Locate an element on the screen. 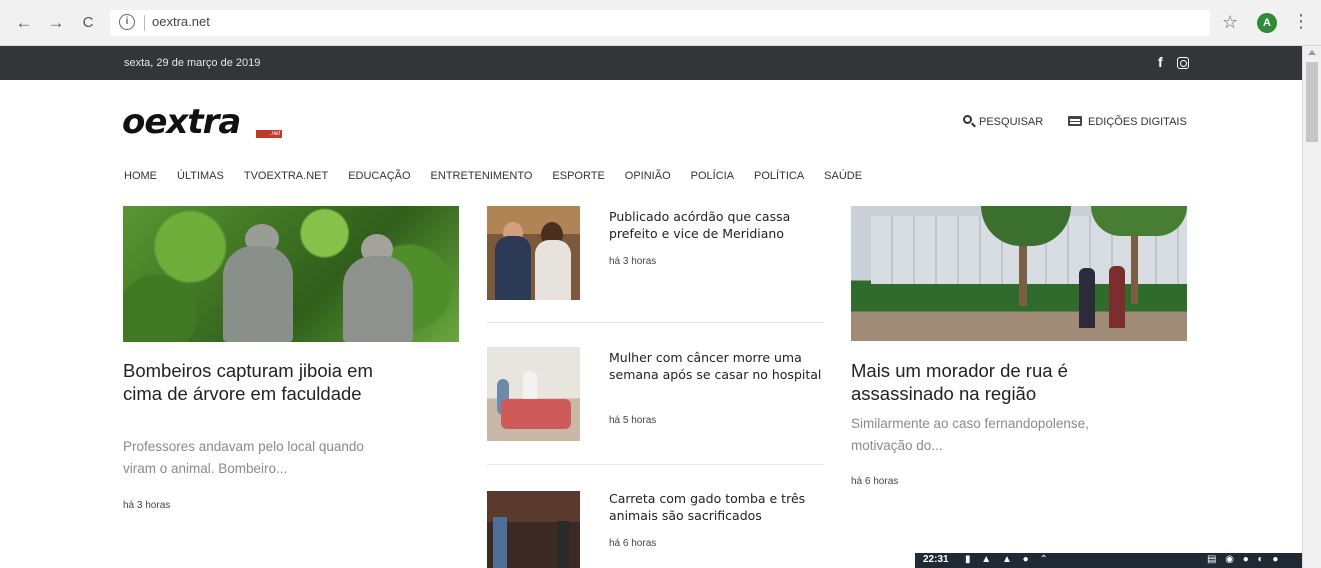 This screenshot has width=1321, height=568. browser-toolbar: ← → C i oextra.net ☆ A ⋮ is located at coordinates (660, 23).